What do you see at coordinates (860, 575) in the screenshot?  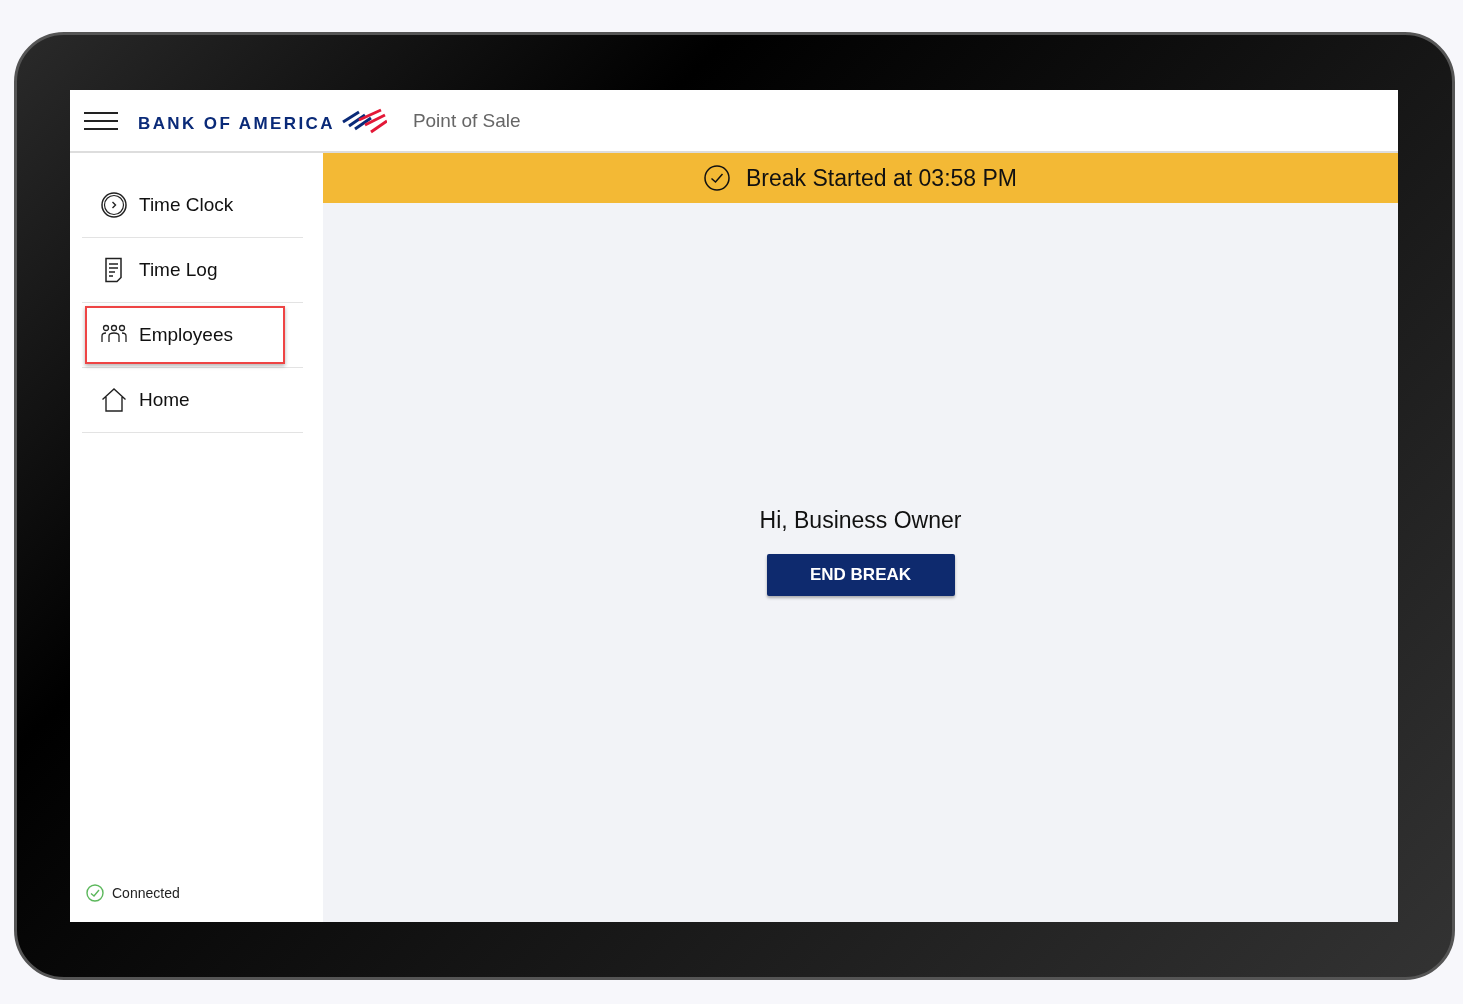 I see `end-break-button: END BREAK` at bounding box center [860, 575].